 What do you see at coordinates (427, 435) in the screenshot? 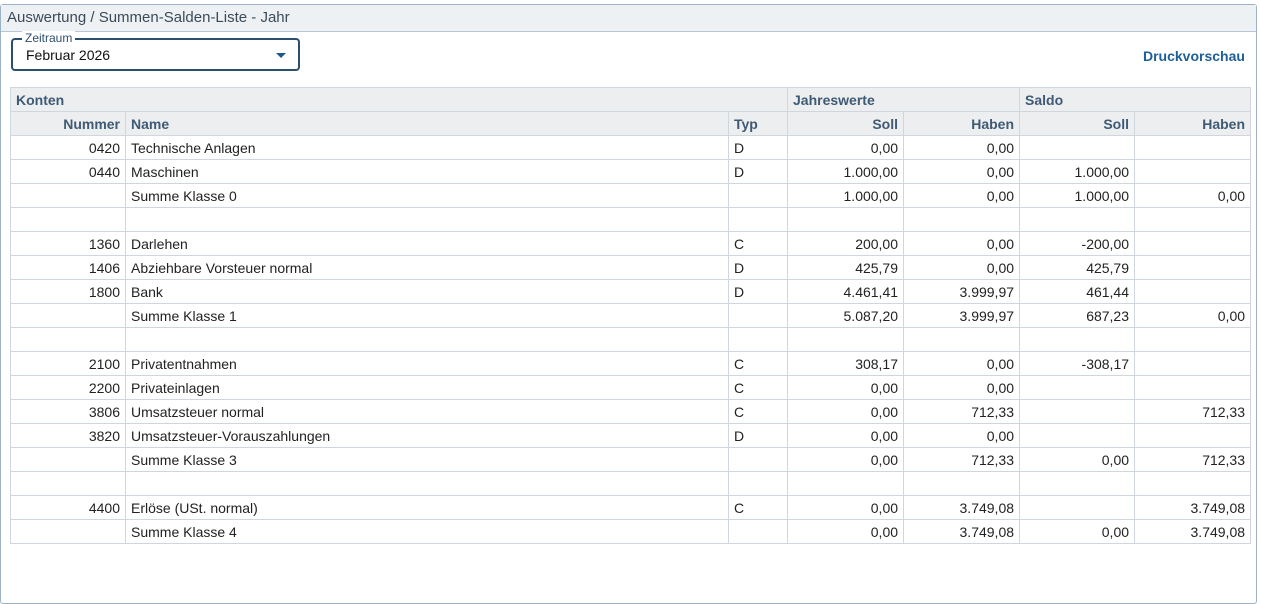
I see `cell-name: Umsatzsteuer-Vorauszahlungen` at bounding box center [427, 435].